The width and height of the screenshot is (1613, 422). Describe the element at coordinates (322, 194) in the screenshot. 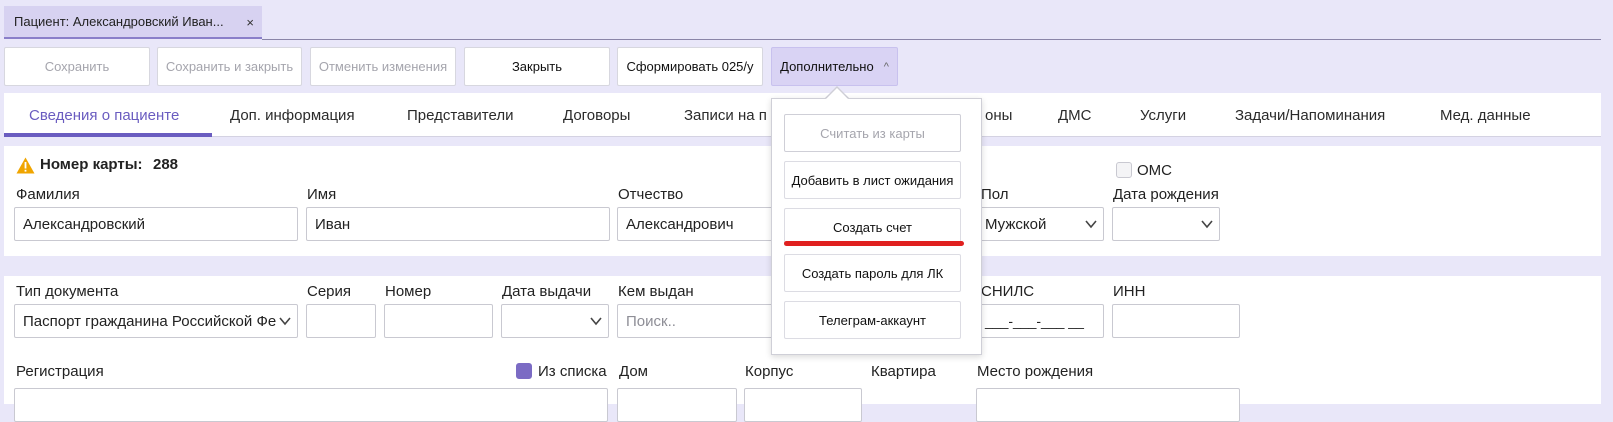

I see `name-label: Имя` at that location.